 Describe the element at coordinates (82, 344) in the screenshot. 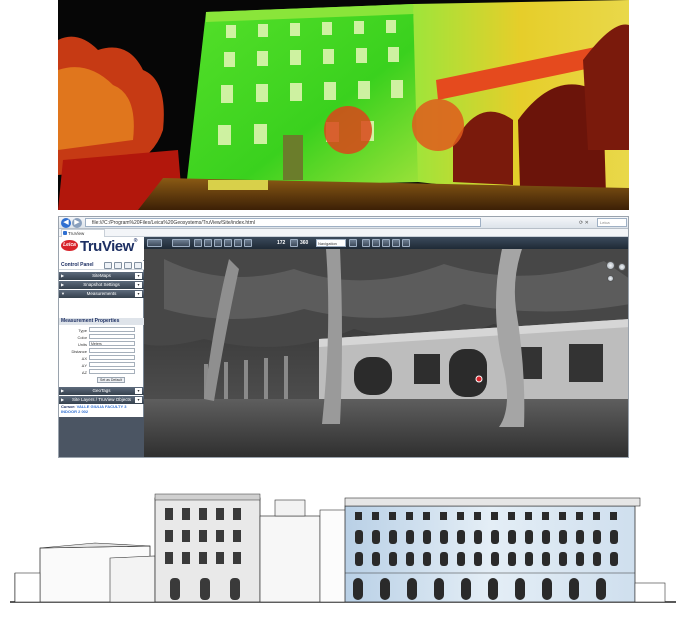

I see `field-label-units: Units` at that location.